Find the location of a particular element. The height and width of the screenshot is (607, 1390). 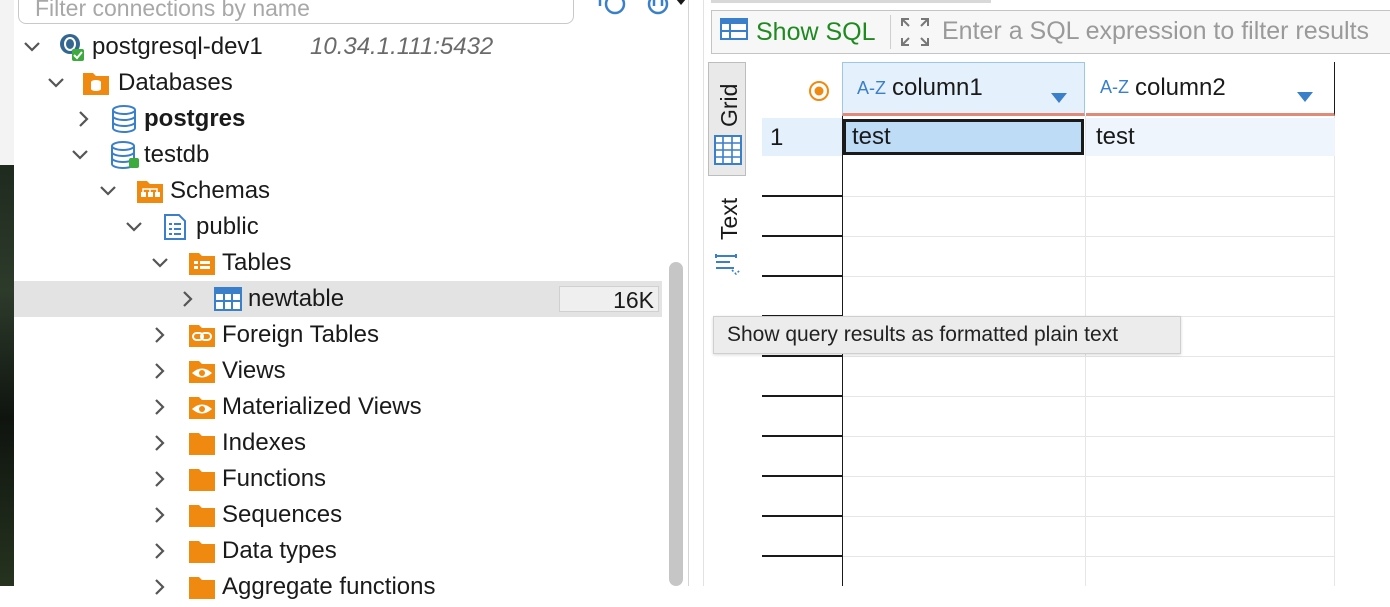

tree-item-db-postgres: postgres is located at coordinates (338, 119).